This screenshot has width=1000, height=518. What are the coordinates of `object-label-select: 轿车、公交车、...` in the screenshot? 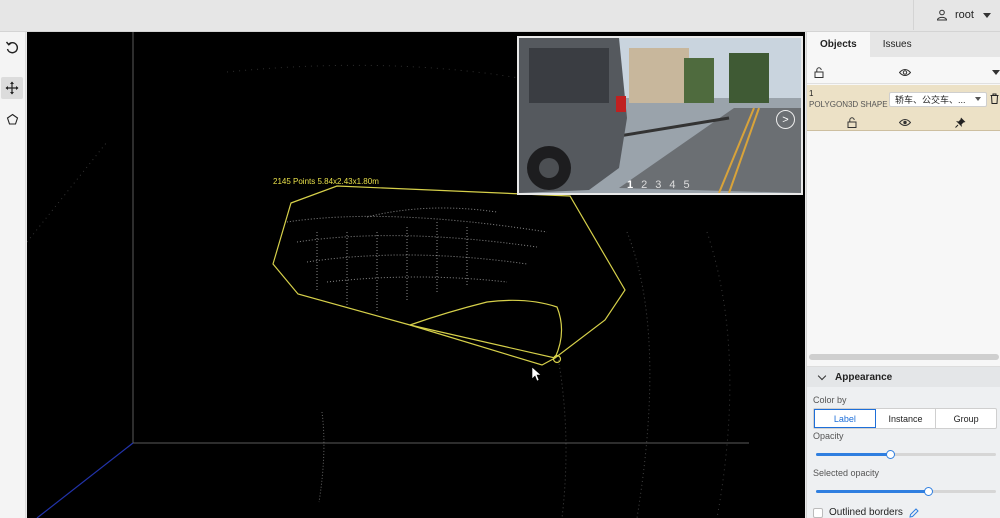 It's located at (938, 99).